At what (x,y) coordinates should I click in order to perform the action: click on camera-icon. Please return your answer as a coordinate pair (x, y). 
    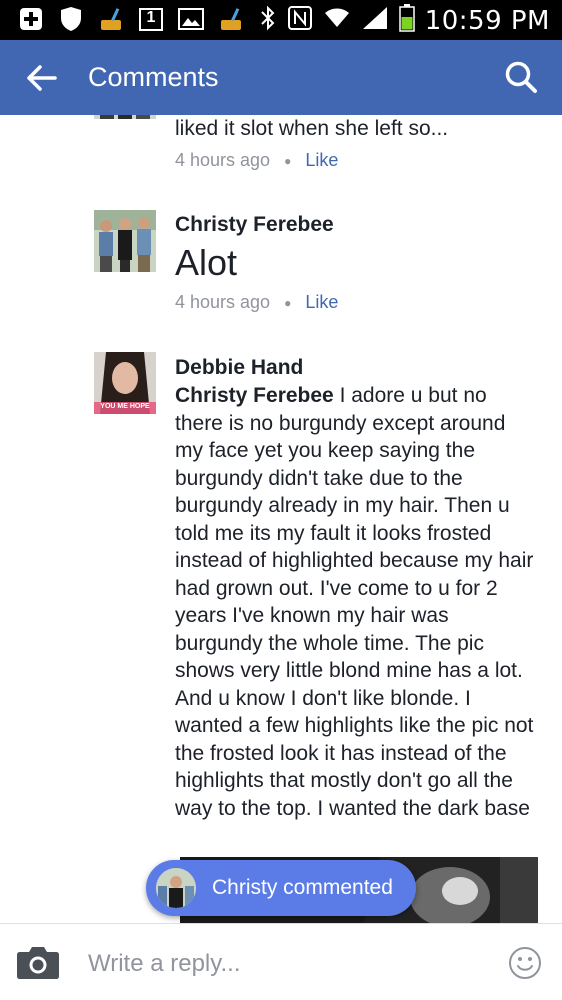
    Looking at the image, I should click on (38, 963).